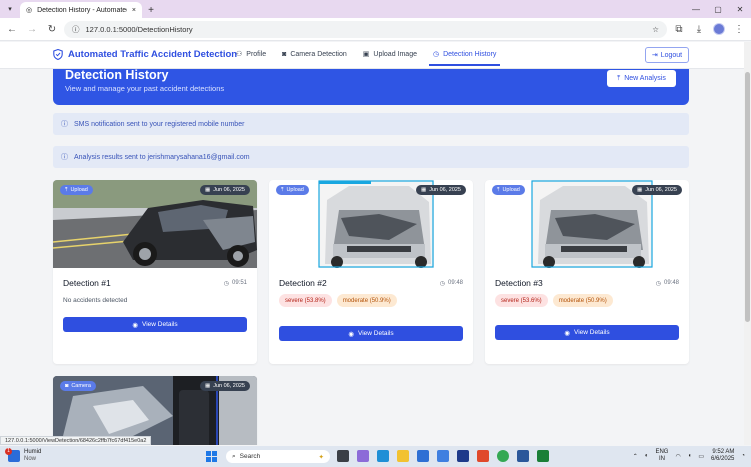 The image size is (751, 467). Describe the element at coordinates (463, 456) in the screenshot. I see `app-icon` at that location.